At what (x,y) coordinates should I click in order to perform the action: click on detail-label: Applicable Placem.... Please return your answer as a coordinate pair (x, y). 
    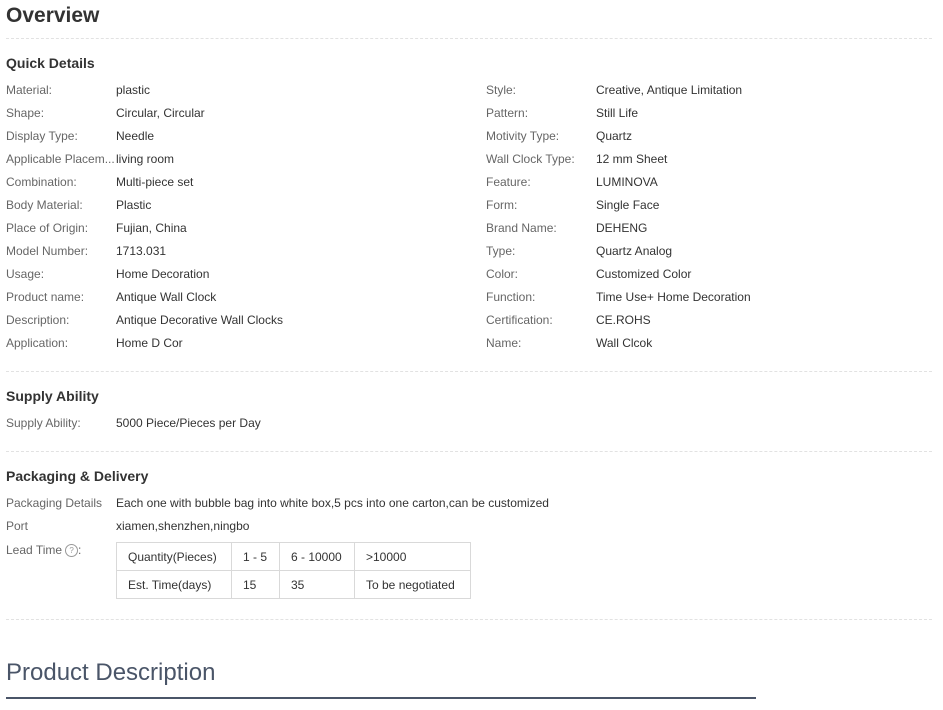
    Looking at the image, I should click on (60, 159).